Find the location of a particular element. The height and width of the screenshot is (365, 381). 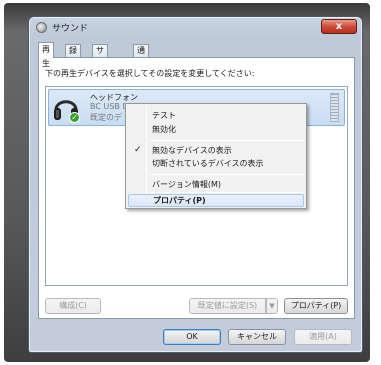

volume-level-meter is located at coordinates (334, 107).